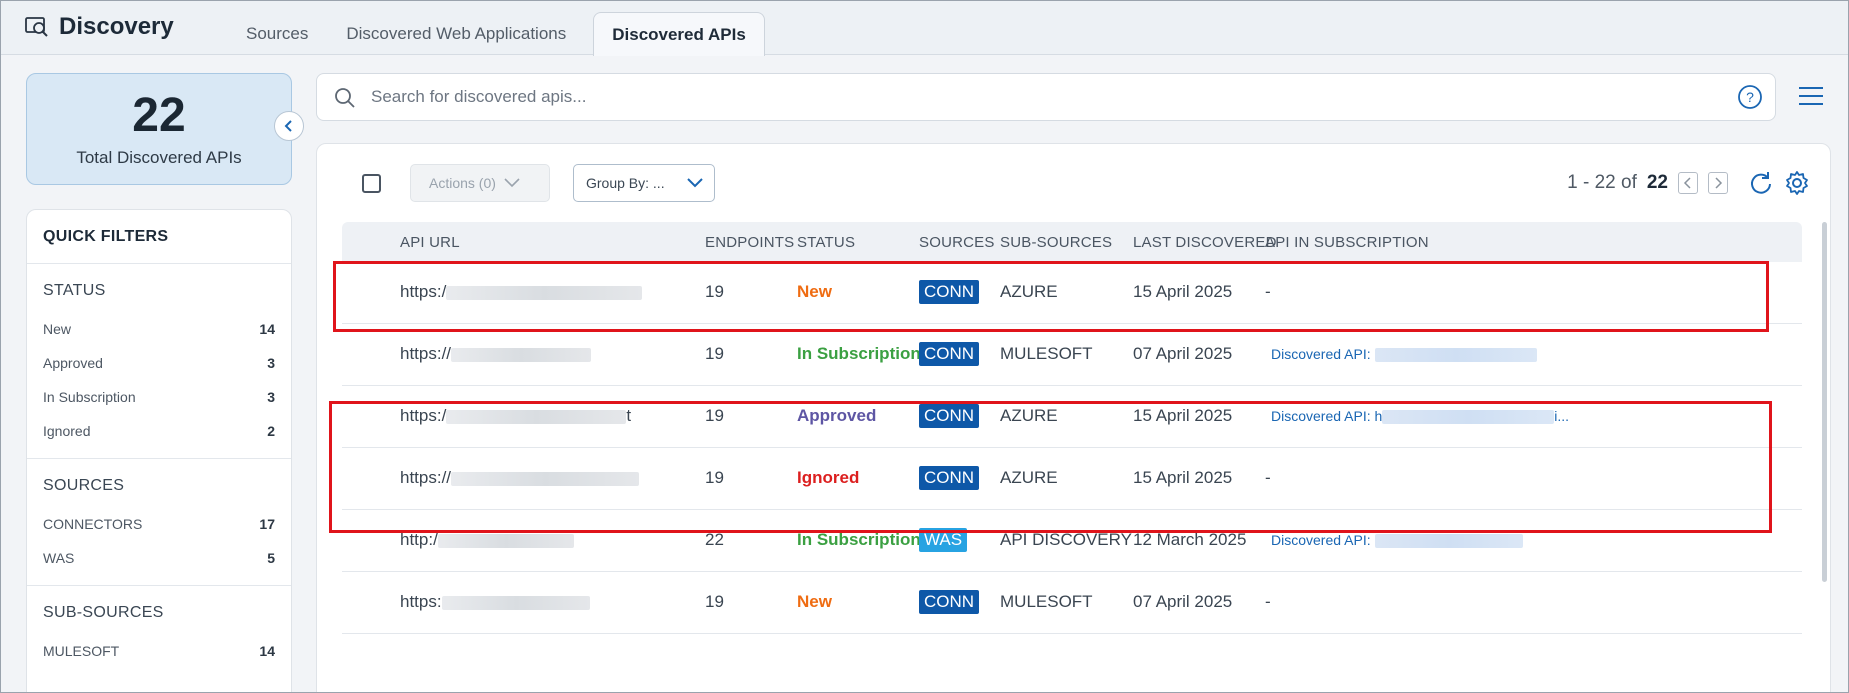 The image size is (1849, 693). I want to click on status-cell: New, so click(814, 601).